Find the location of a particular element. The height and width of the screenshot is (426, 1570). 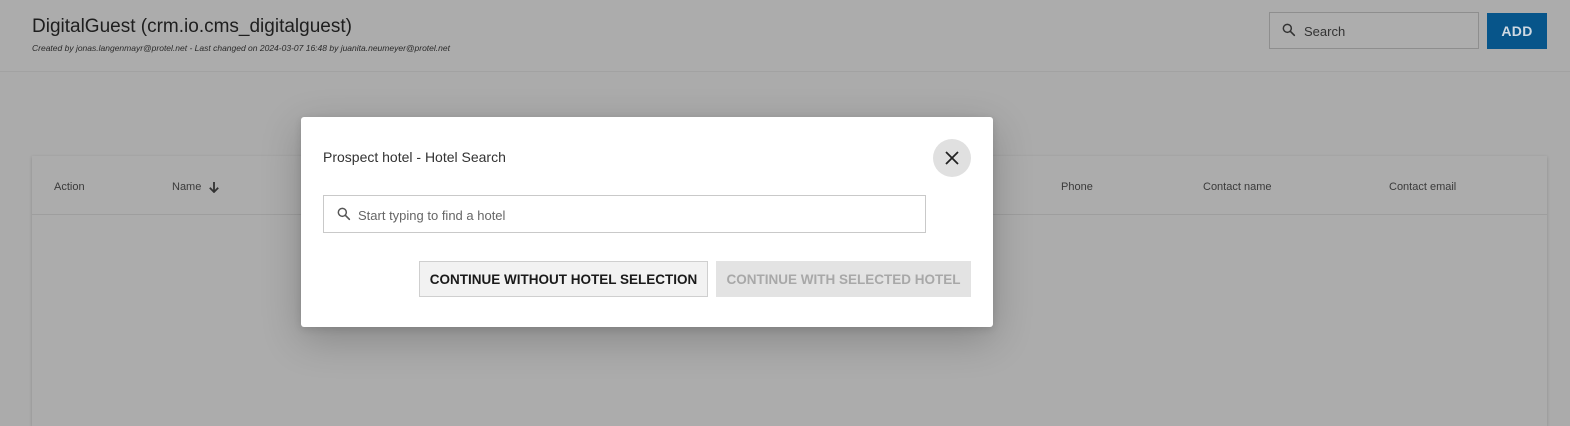

close-icon is located at coordinates (952, 158).